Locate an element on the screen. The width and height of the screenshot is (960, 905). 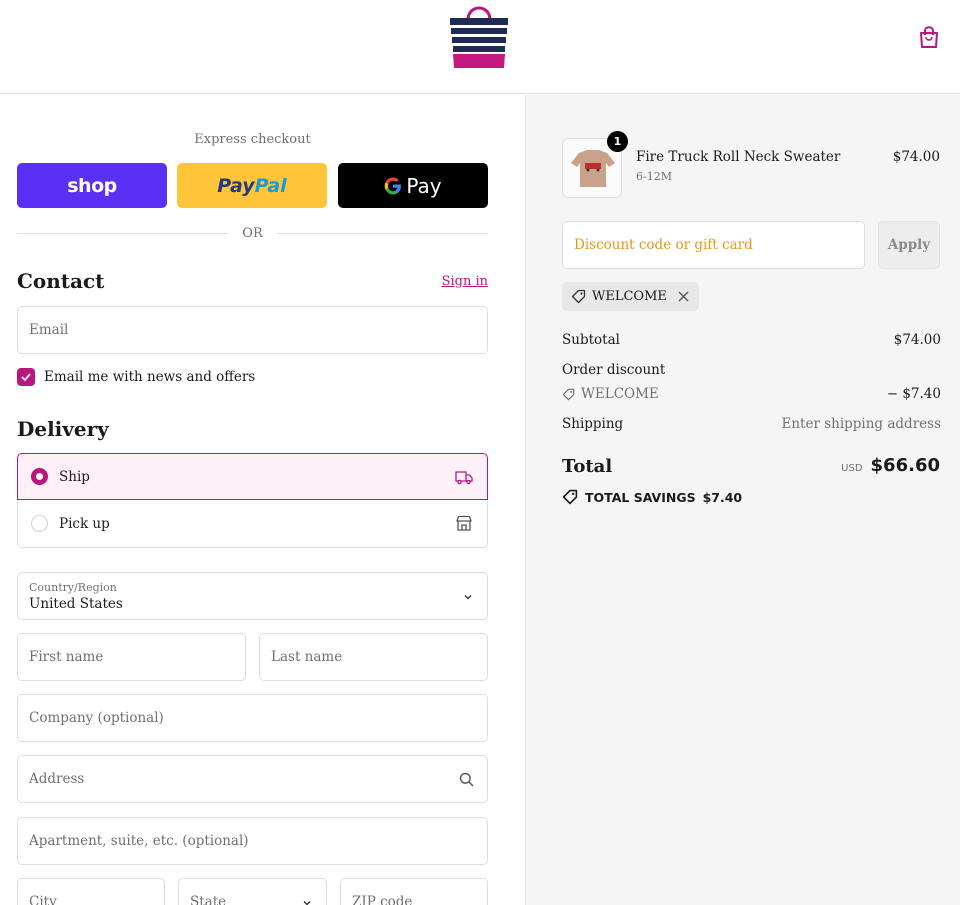
check-icon is located at coordinates (26, 377).